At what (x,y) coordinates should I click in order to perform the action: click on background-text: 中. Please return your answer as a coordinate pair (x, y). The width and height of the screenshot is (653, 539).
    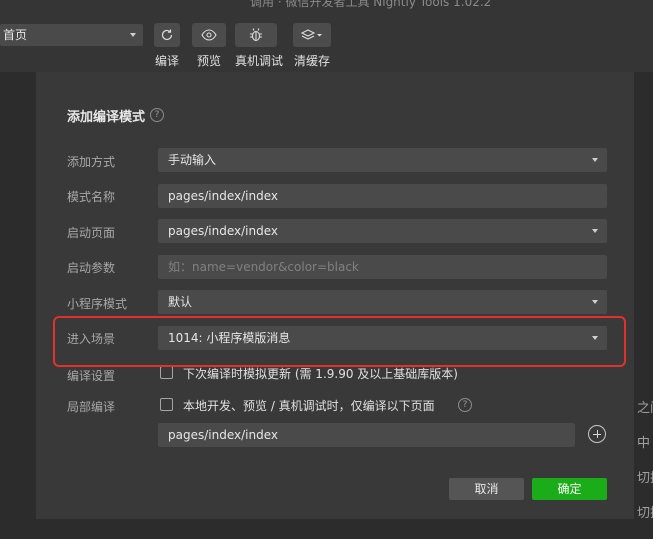
    Looking at the image, I should click on (644, 443).